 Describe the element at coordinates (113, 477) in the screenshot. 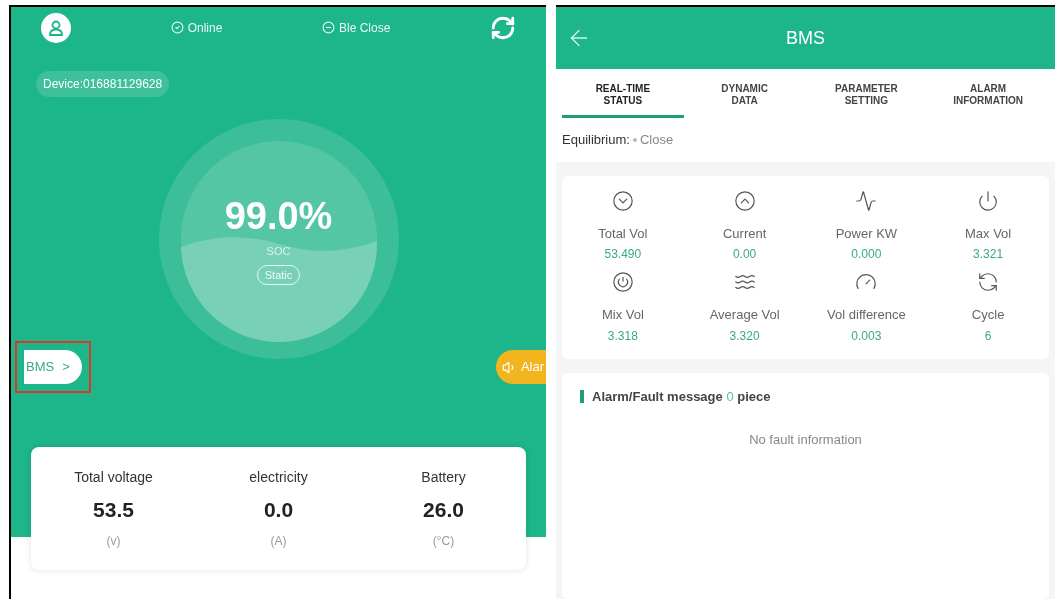

I see `metric-label: Total voltage` at that location.